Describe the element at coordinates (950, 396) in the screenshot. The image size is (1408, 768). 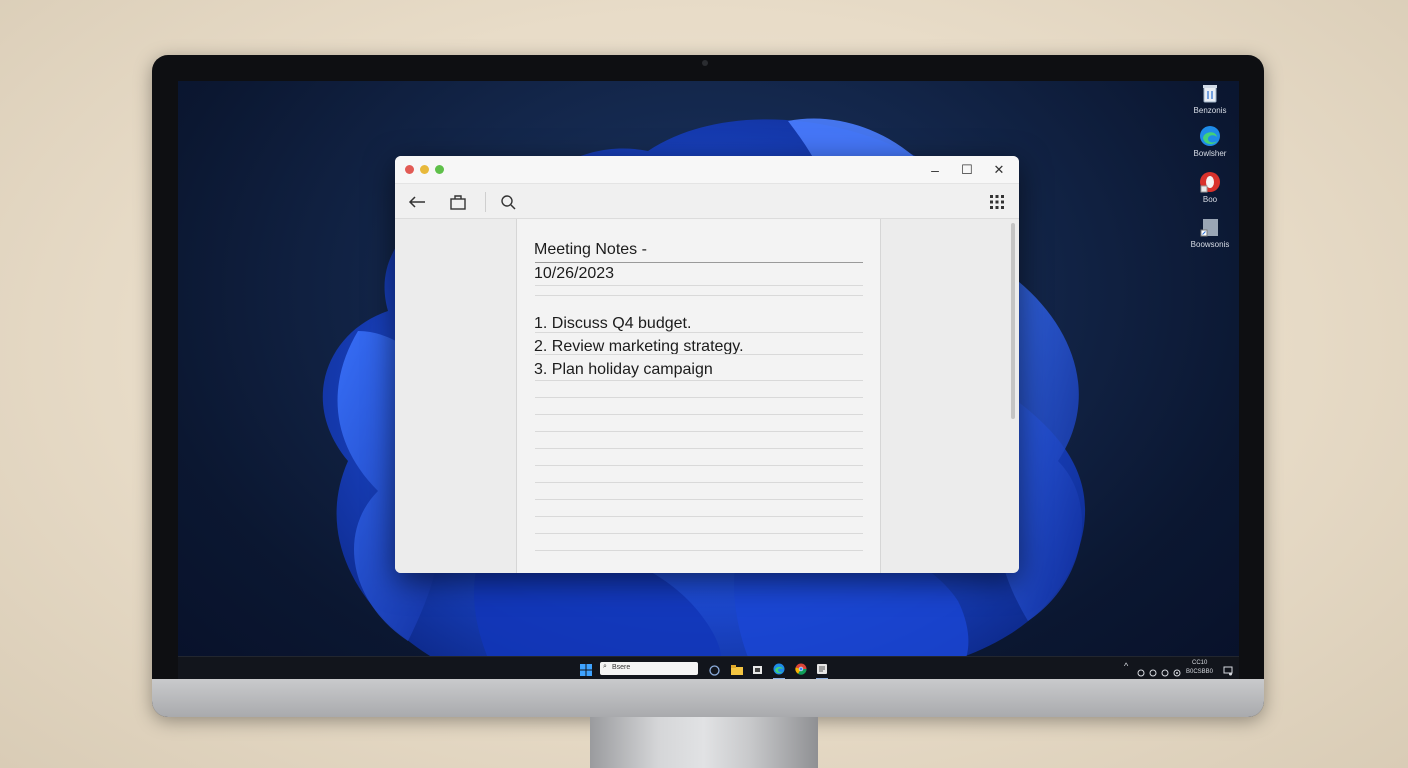
I see `right-pane` at that location.